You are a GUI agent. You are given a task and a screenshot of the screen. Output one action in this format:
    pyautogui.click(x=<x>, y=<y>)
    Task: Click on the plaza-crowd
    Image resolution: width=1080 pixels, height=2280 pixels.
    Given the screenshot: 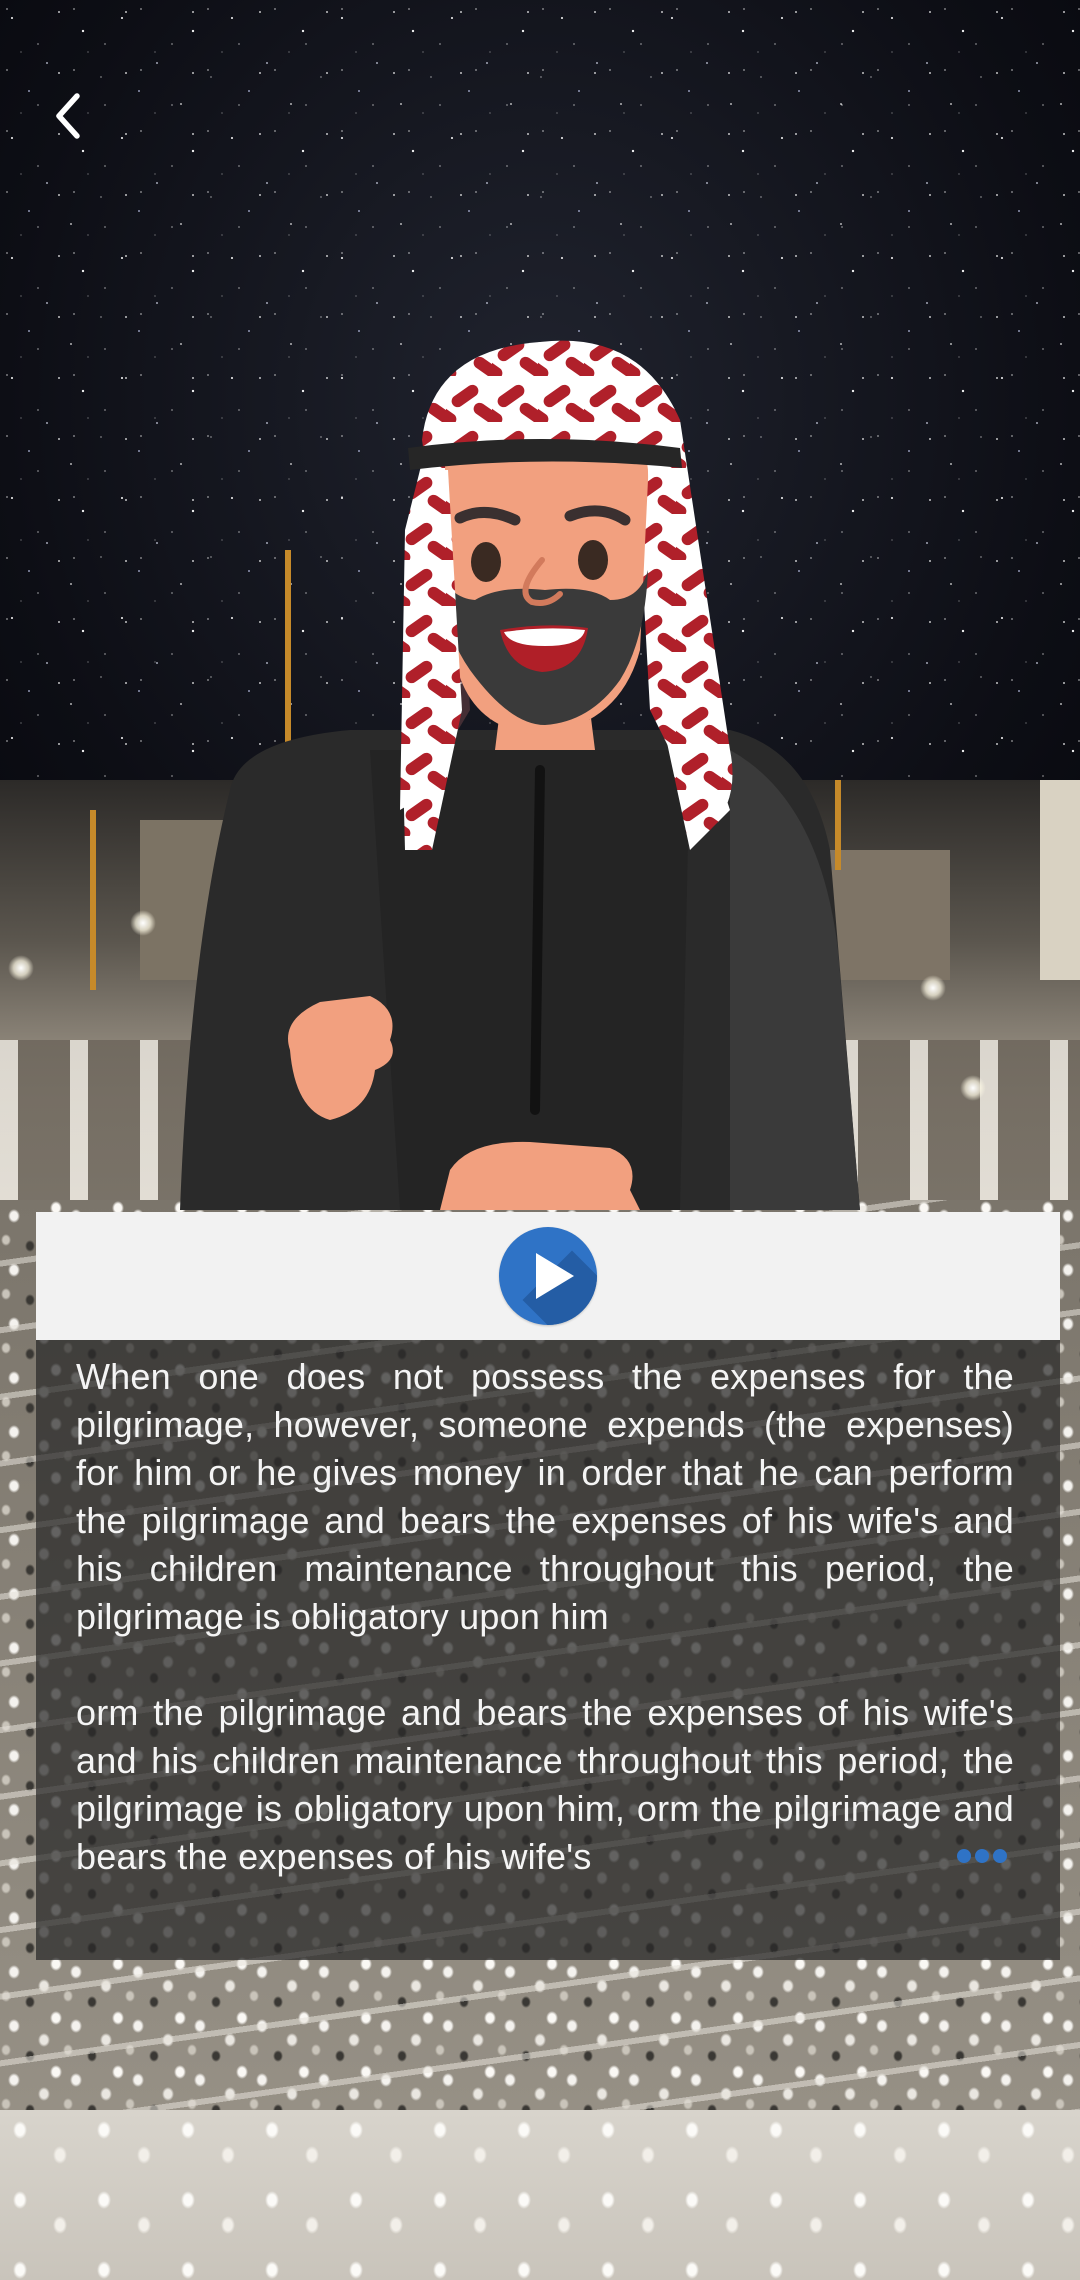 What is the action you would take?
    pyautogui.click(x=540, y=2195)
    